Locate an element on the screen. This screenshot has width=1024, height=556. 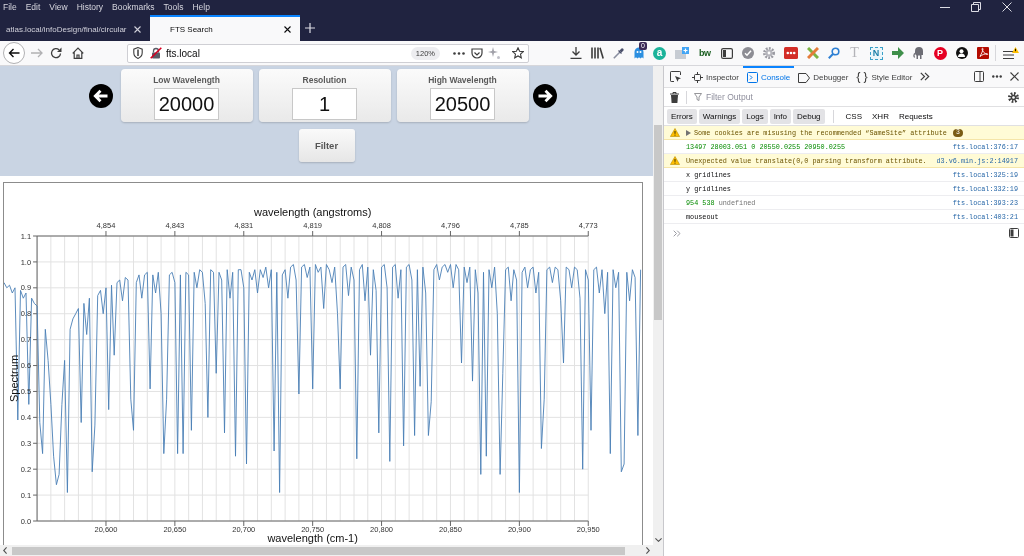
filter-button: Filter is located at coordinates (326, 145).